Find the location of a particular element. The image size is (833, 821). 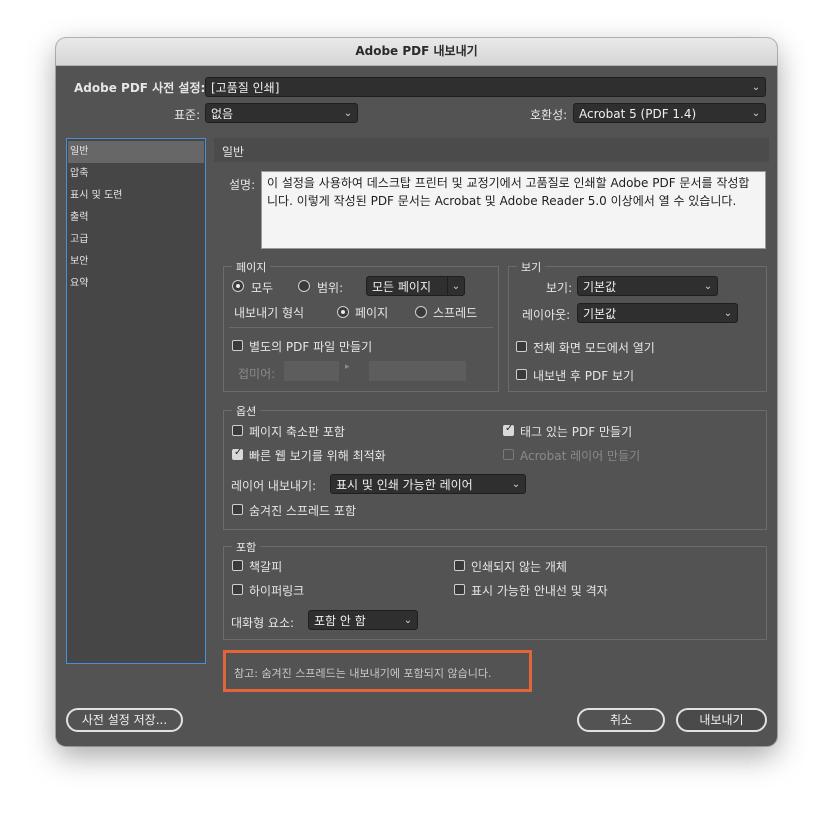

tagged-pdf-checkbox is located at coordinates (508, 429).